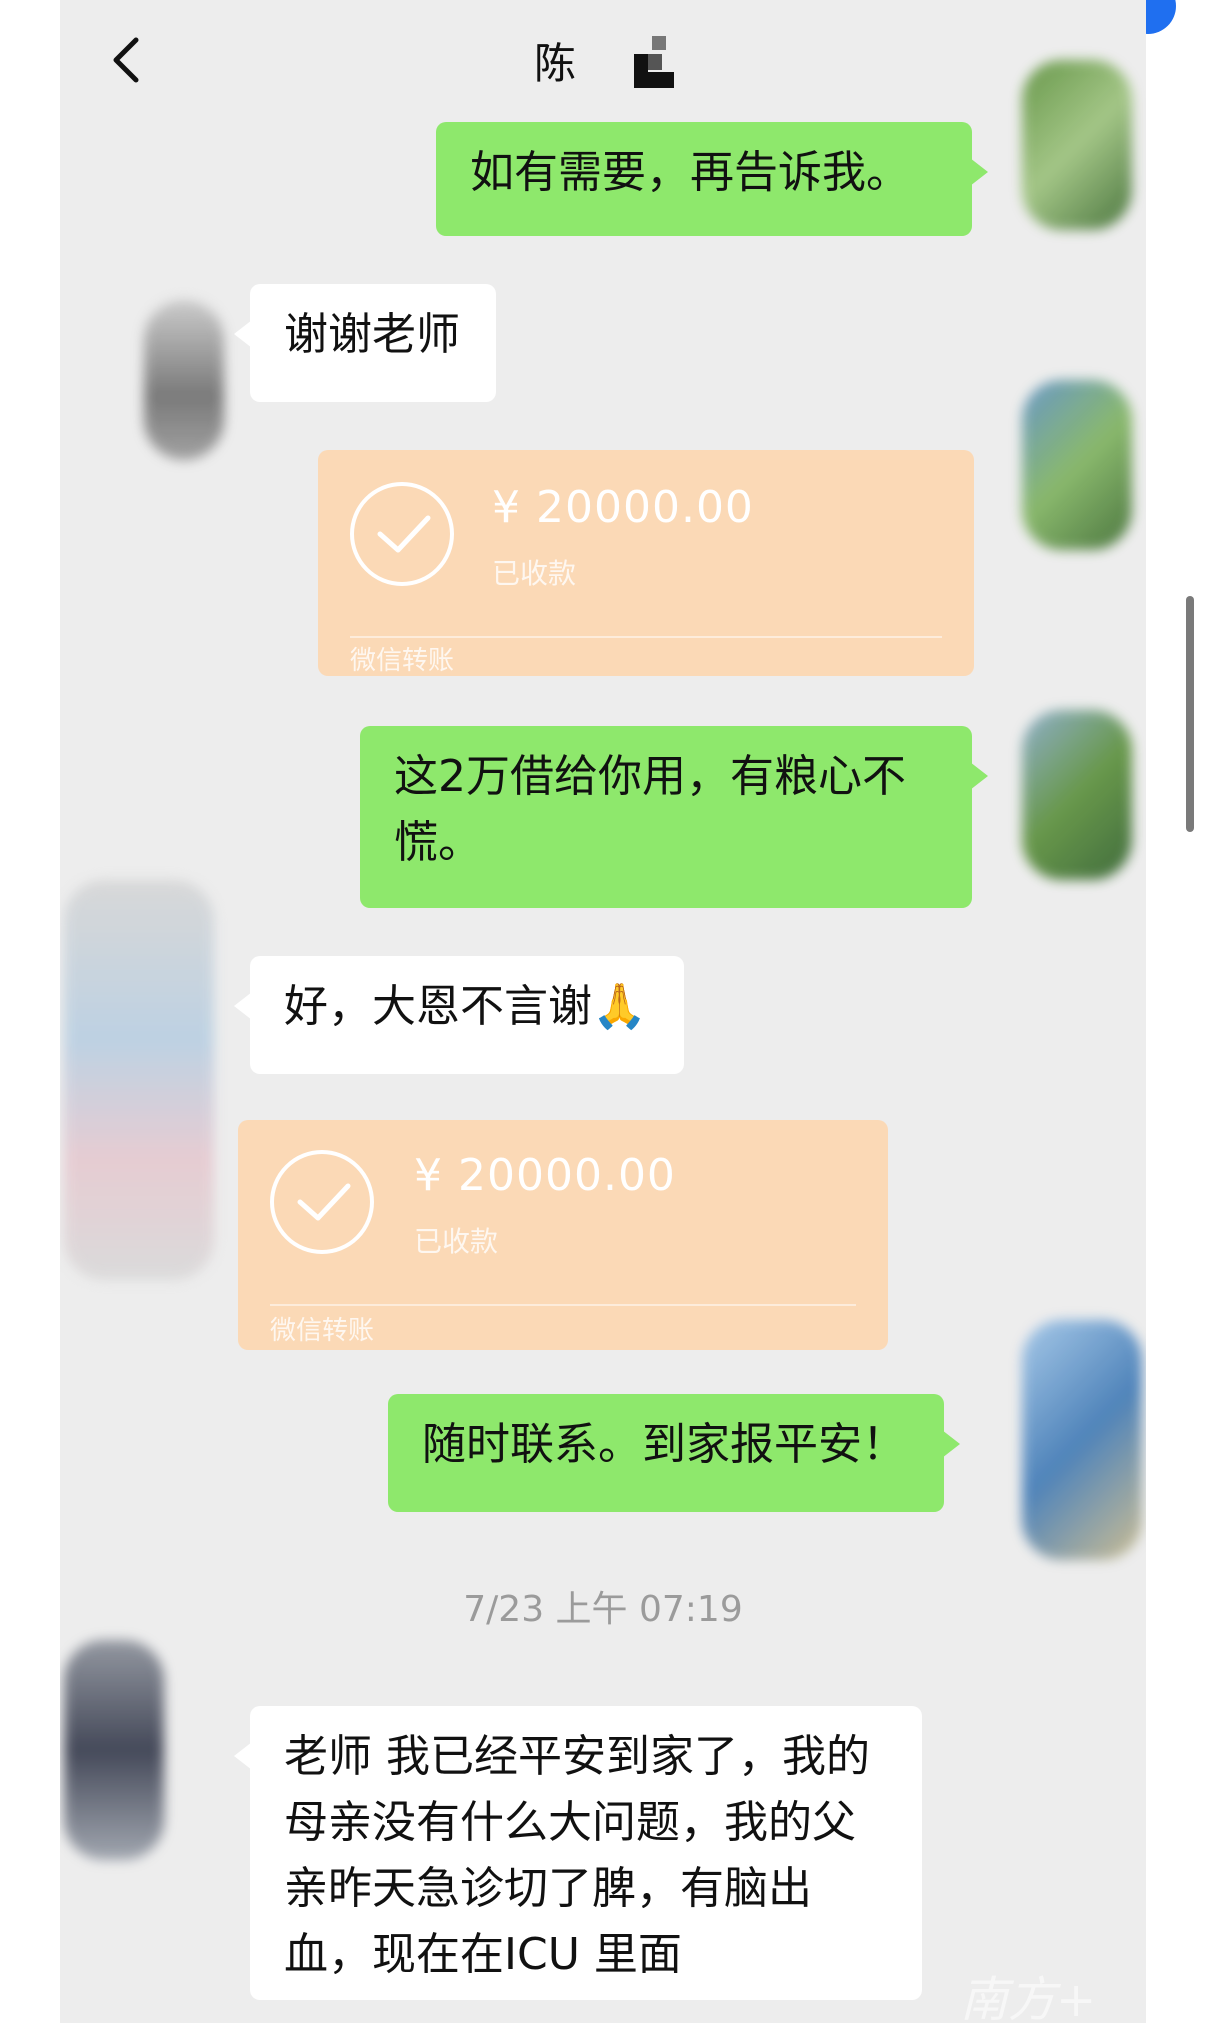  What do you see at coordinates (365, 343) in the screenshot?
I see `message-bubble-received: 谢谢老师` at bounding box center [365, 343].